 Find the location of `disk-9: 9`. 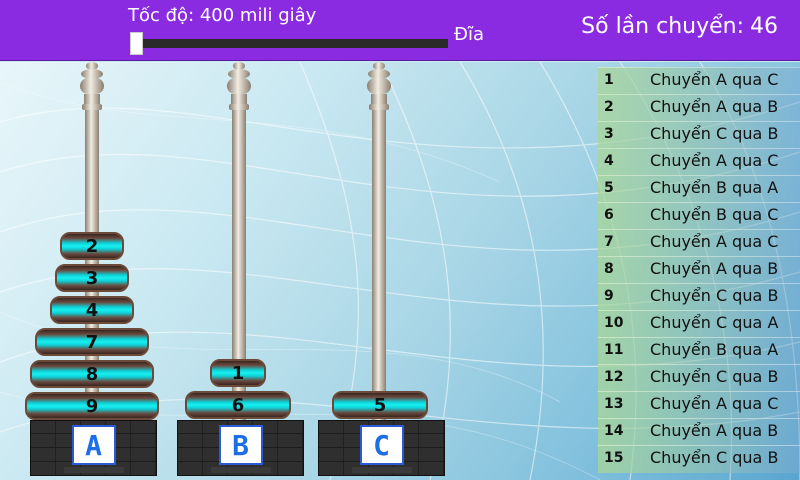

disk-9: 9 is located at coordinates (92, 406).